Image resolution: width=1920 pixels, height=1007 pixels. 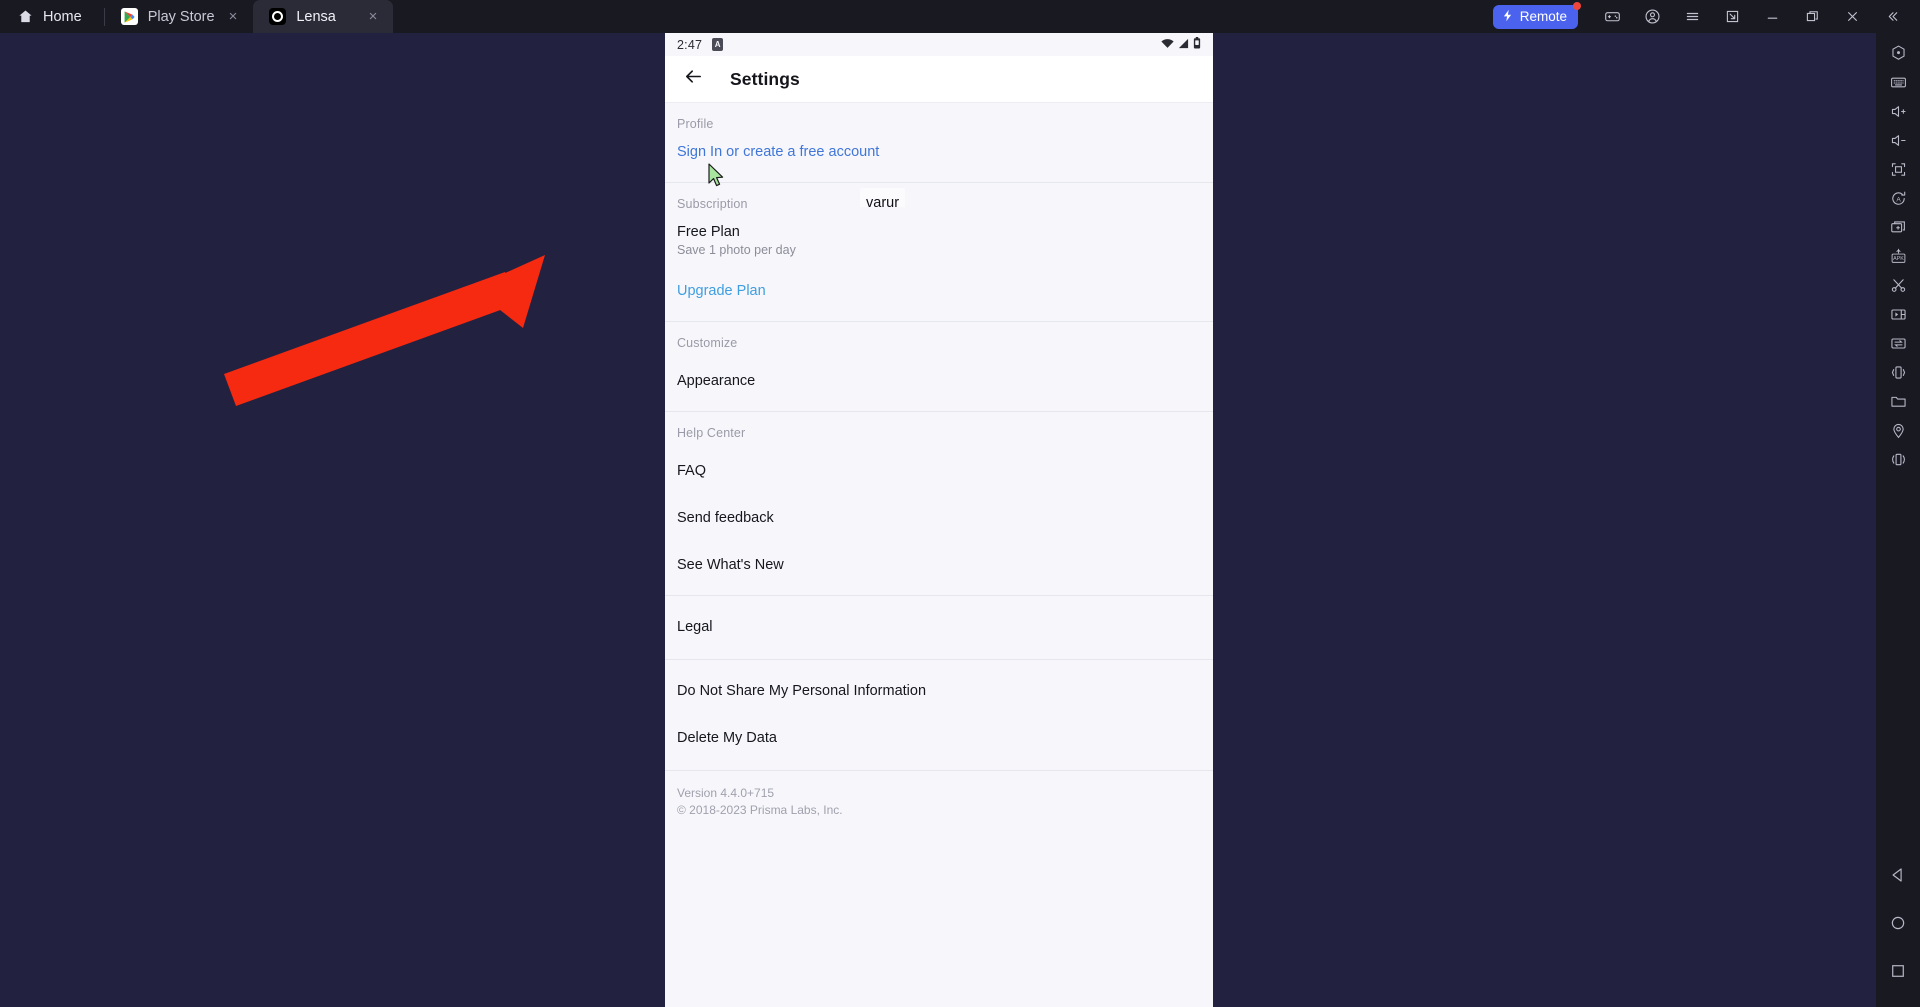 What do you see at coordinates (1898, 227) in the screenshot?
I see `add-screenshot-icon` at bounding box center [1898, 227].